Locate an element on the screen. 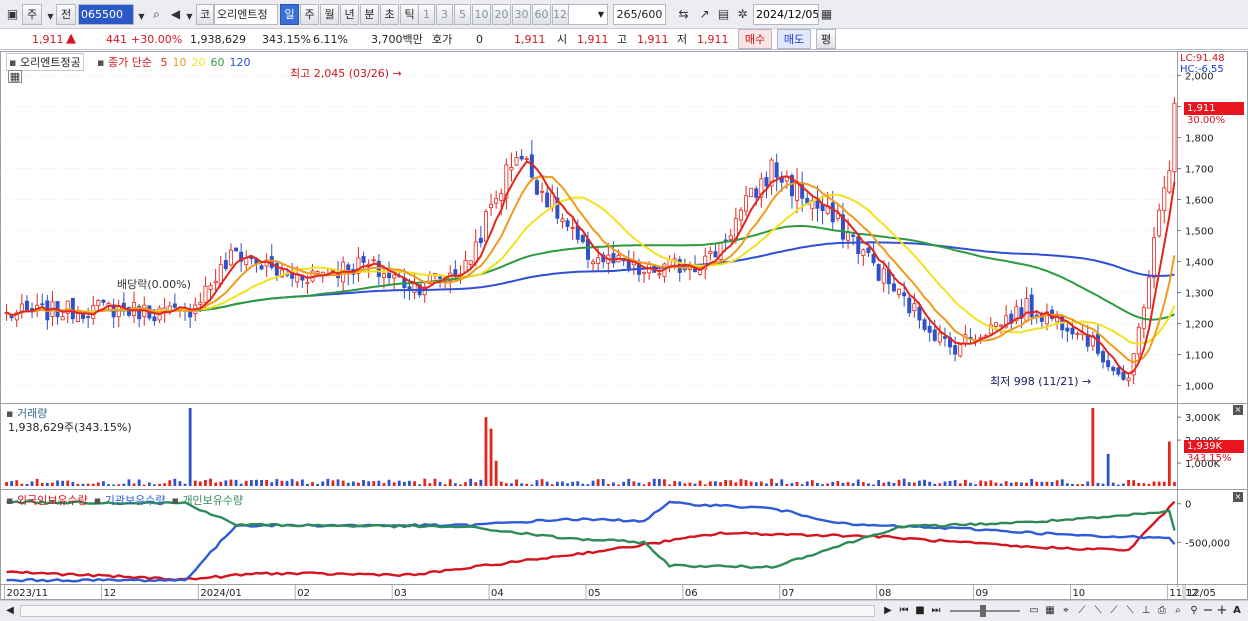 The image size is (1248, 621). save-icon: ▤ is located at coordinates (723, 14).